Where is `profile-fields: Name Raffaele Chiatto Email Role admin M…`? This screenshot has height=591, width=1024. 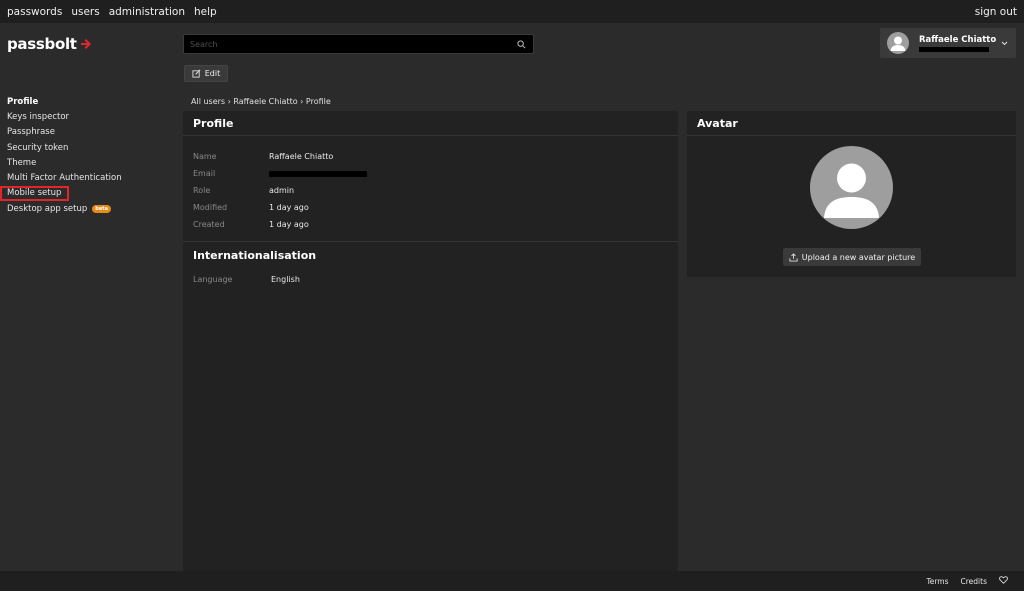 profile-fields: Name Raffaele Chiatto Email Role admin M… is located at coordinates (430, 184).